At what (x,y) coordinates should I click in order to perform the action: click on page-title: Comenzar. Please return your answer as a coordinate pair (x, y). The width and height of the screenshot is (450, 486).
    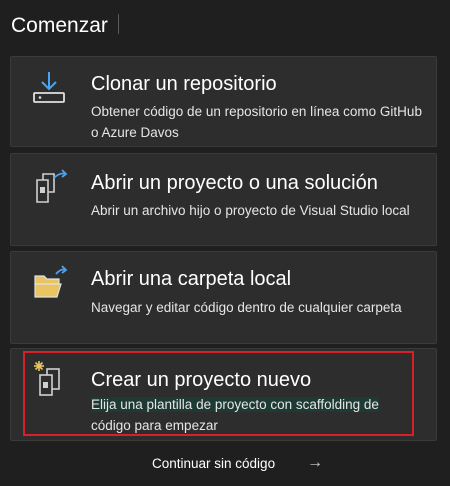
    Looking at the image, I should click on (59, 25).